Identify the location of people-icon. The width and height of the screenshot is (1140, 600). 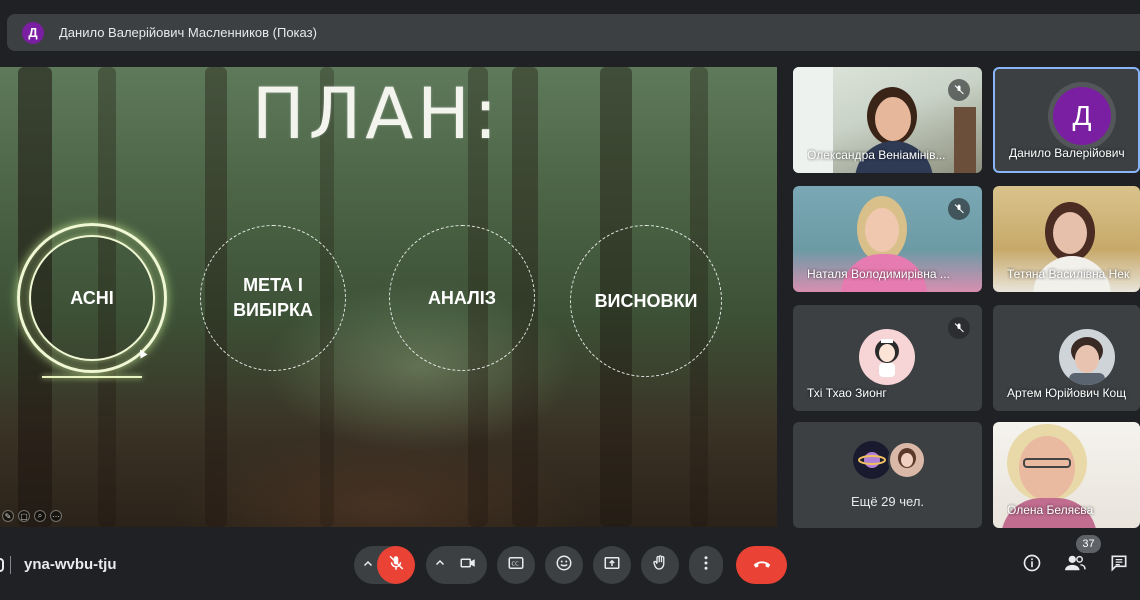
(1075, 565).